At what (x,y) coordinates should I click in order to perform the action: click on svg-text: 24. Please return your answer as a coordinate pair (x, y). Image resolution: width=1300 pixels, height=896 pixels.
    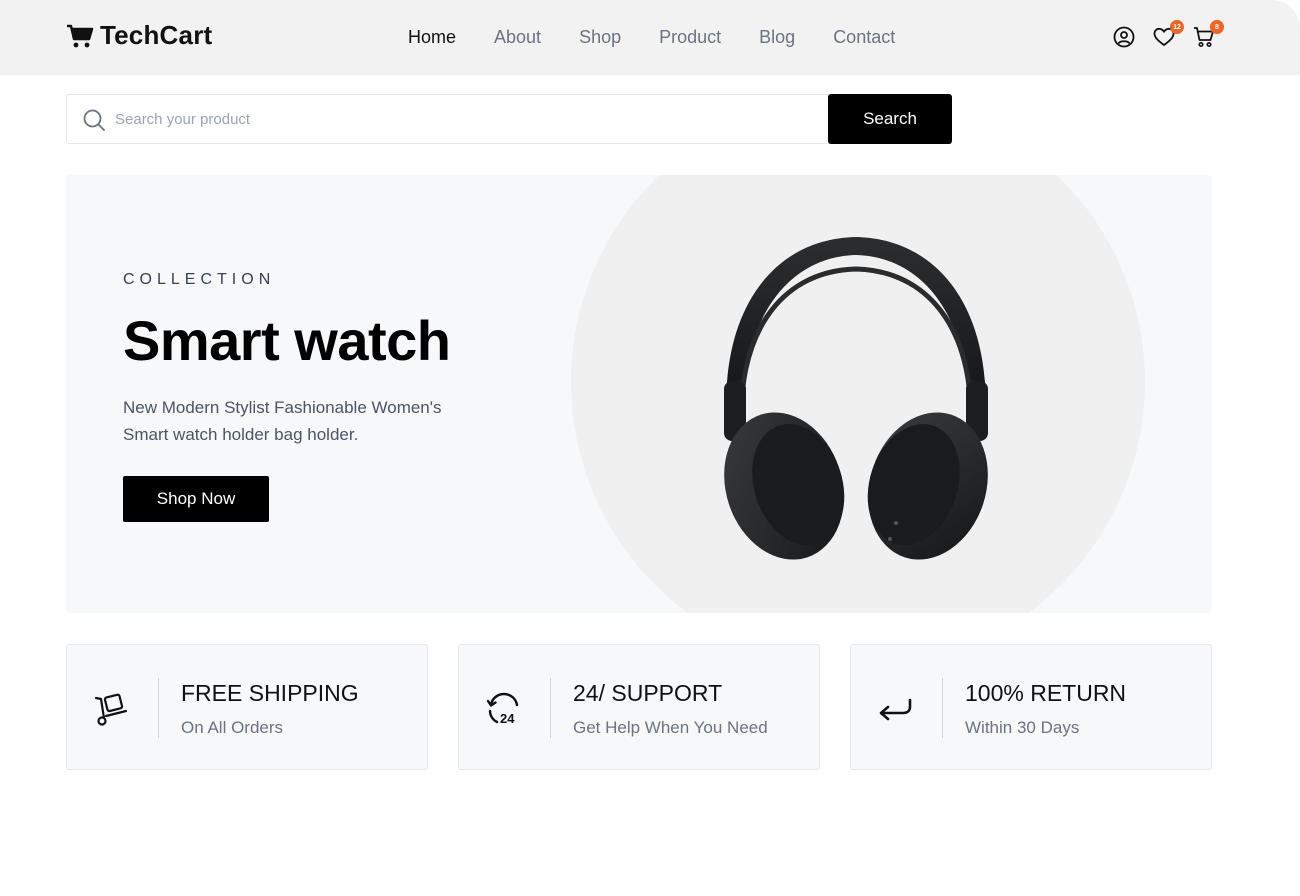
    Looking at the image, I should click on (507, 718).